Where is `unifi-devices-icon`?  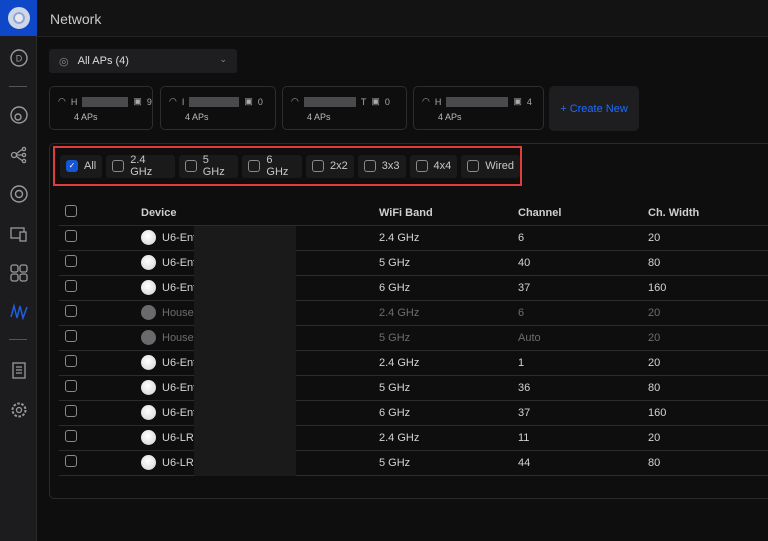 unifi-devices-icon is located at coordinates (18, 194).